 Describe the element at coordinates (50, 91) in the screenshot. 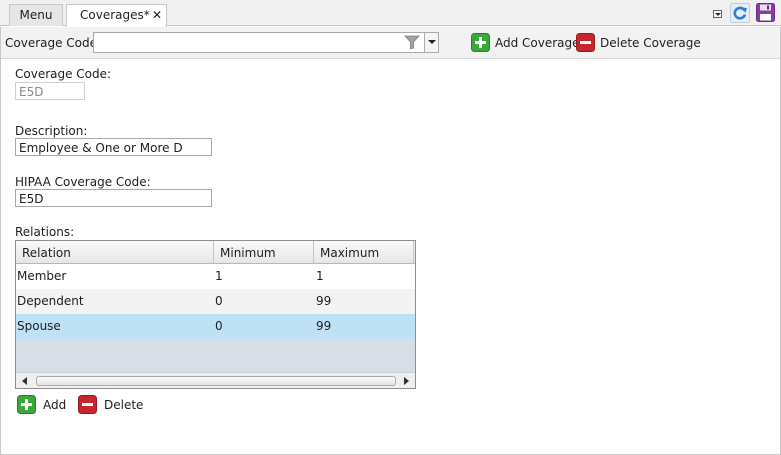

I see `coverage-code-field` at that location.